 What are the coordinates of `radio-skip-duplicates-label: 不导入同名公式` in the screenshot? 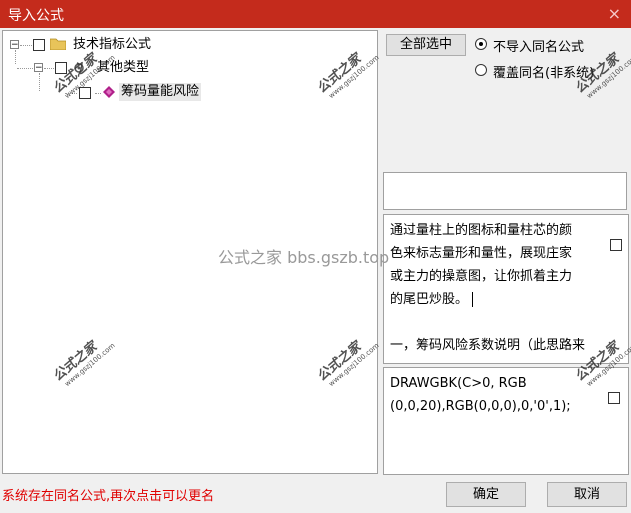 It's located at (539, 47).